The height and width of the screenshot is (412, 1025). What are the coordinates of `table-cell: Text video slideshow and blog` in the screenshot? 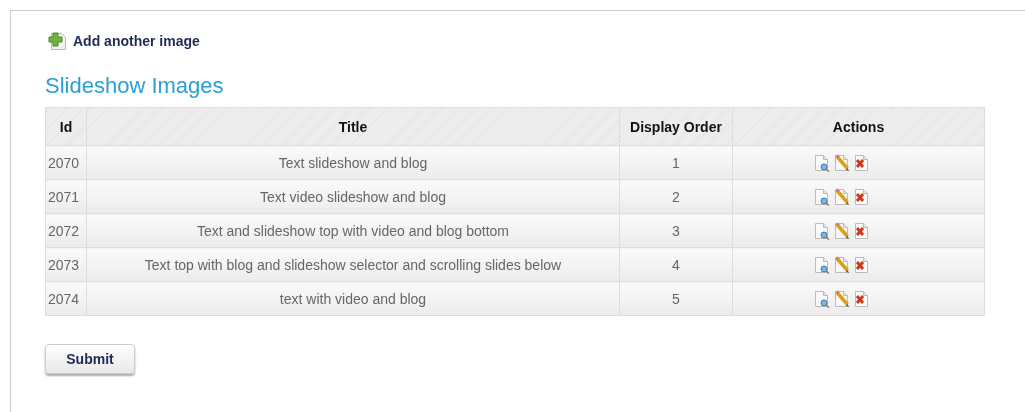 It's located at (353, 196).